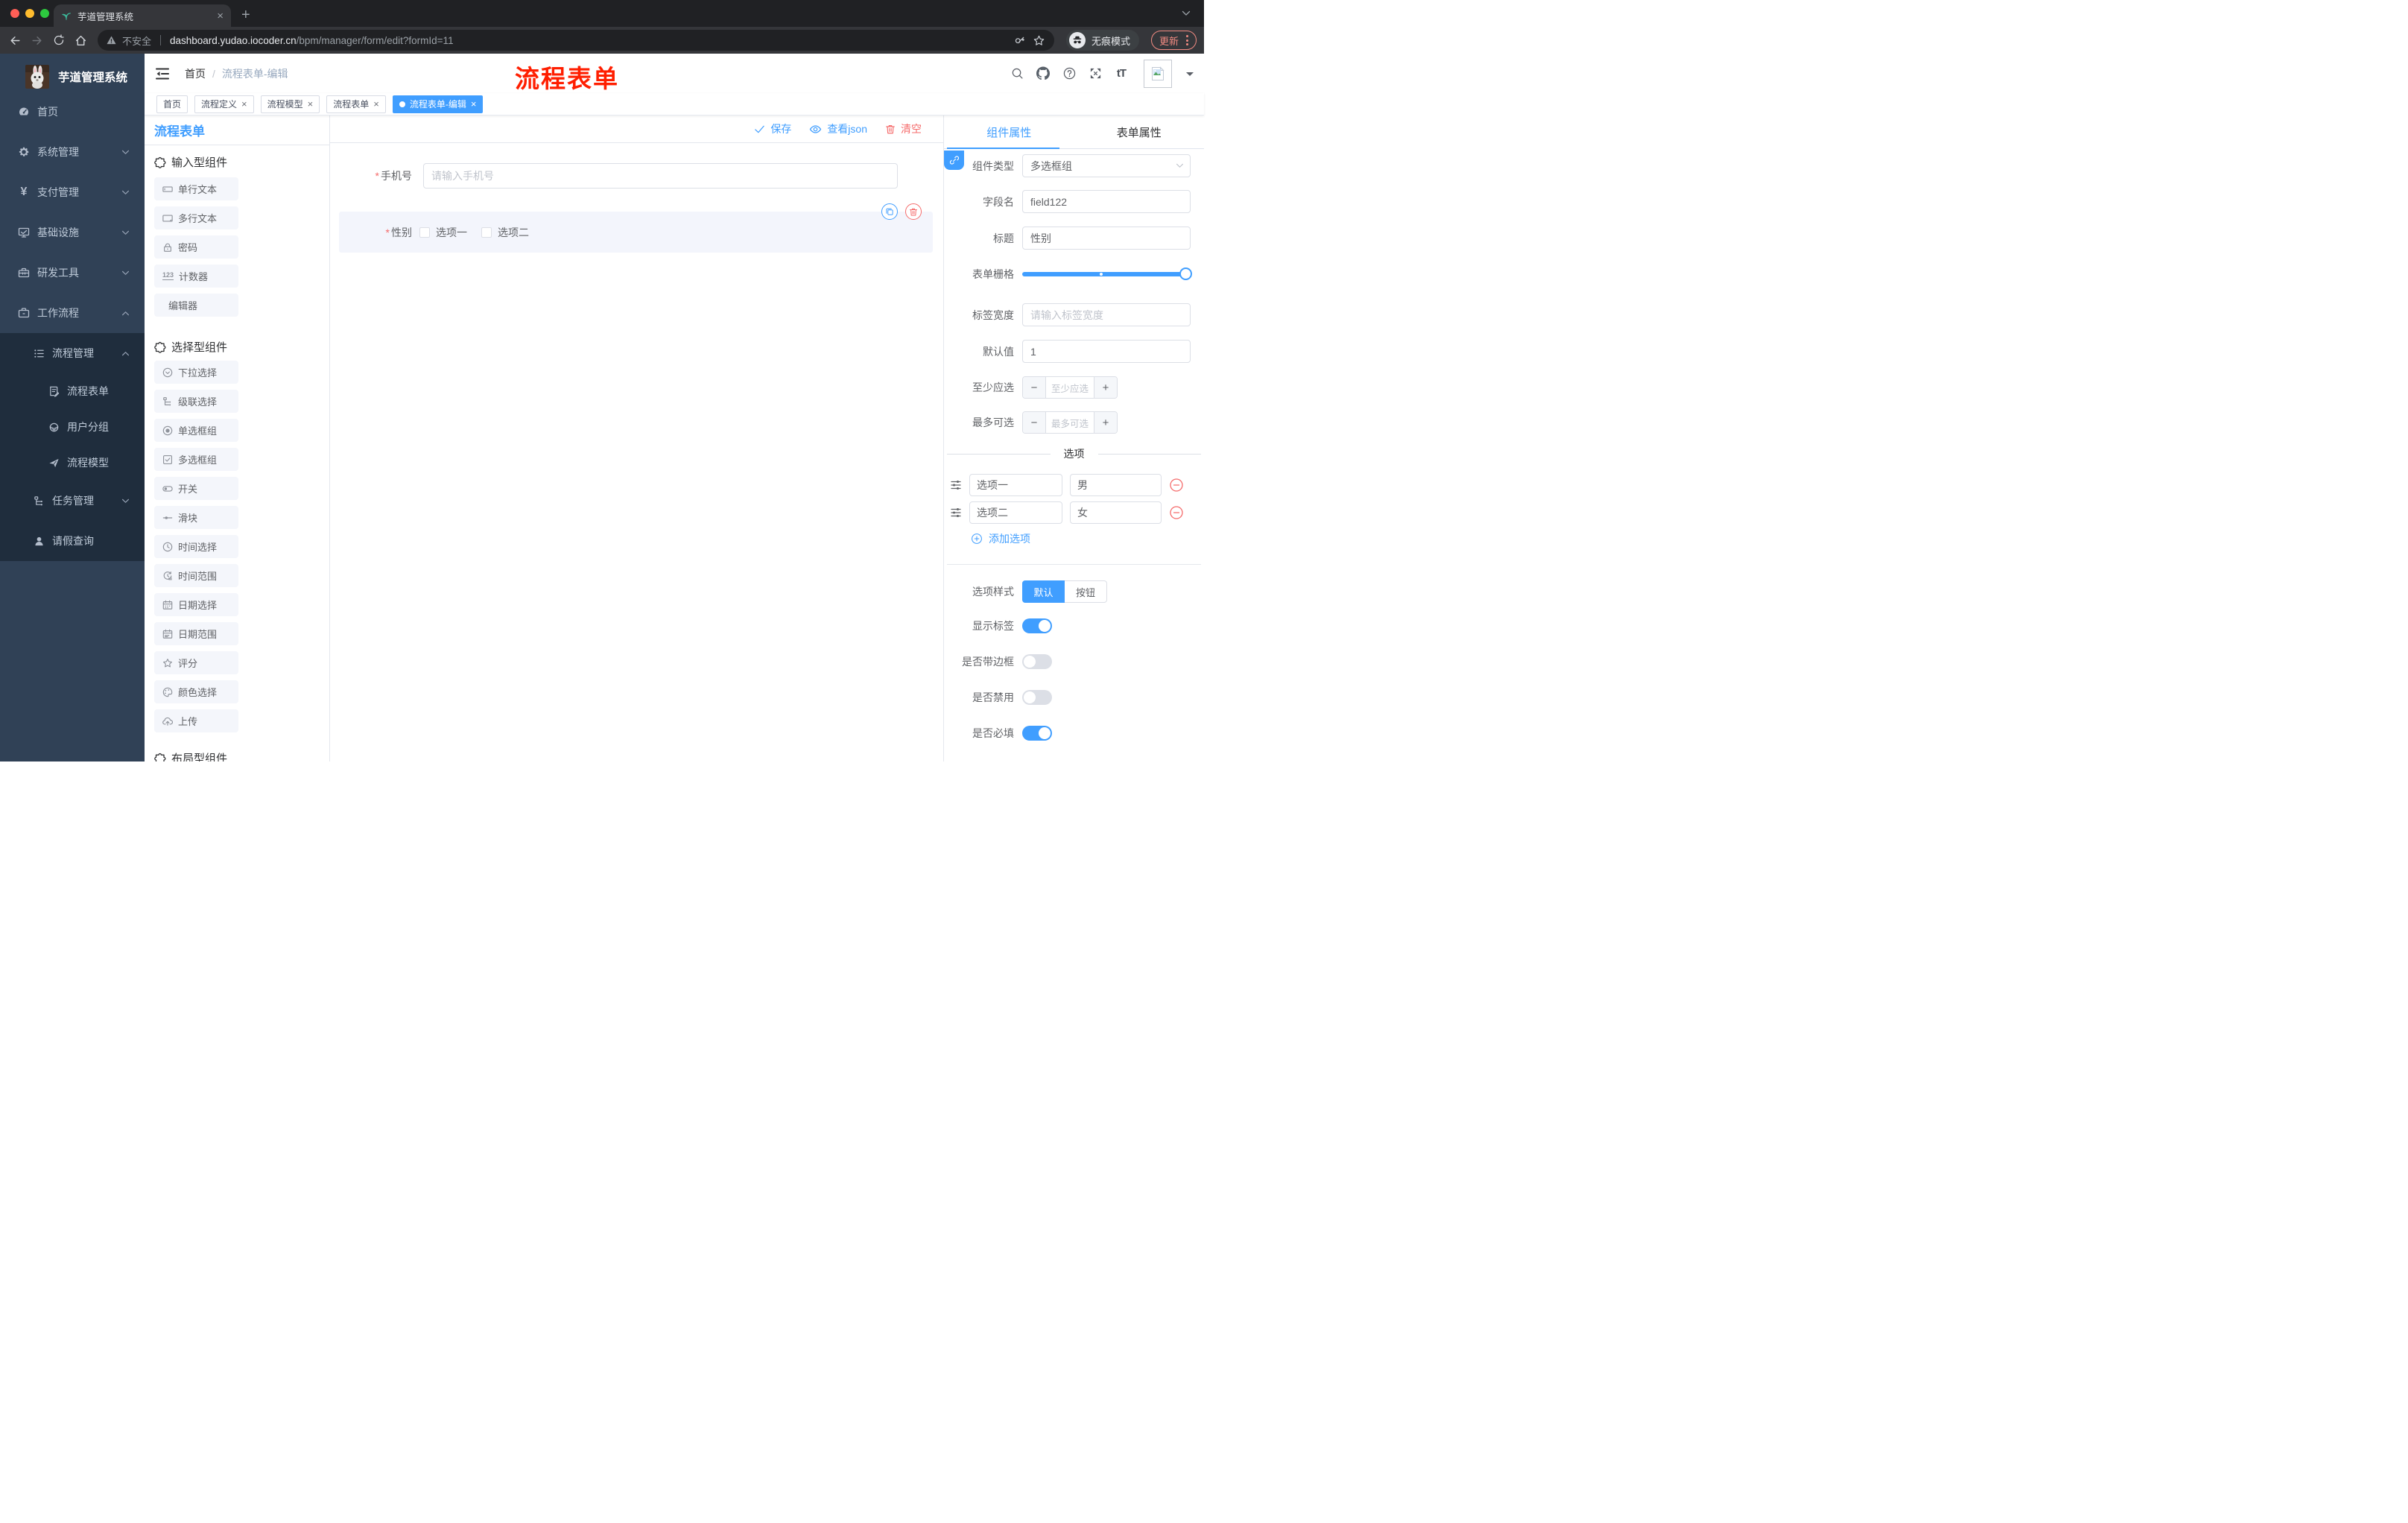 This screenshot has height=1523, width=2408. What do you see at coordinates (1106, 201) in the screenshot?
I see `field-name-input` at bounding box center [1106, 201].